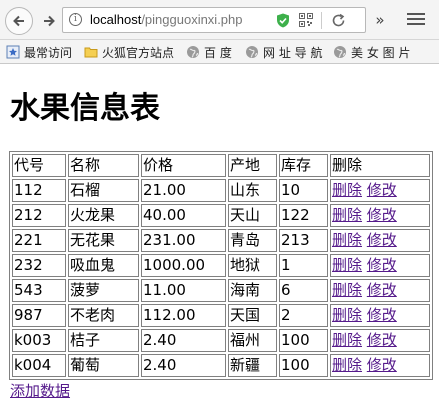 The width and height of the screenshot is (439, 403). What do you see at coordinates (103, 340) in the screenshot?
I see `cell-name: 桔子` at bounding box center [103, 340].